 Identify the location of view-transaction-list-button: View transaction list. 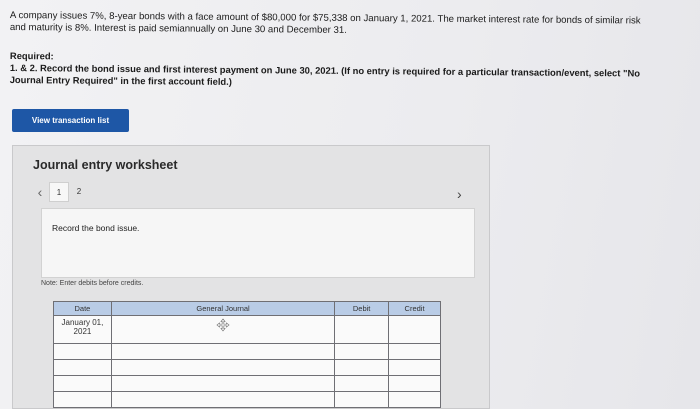
(70, 120).